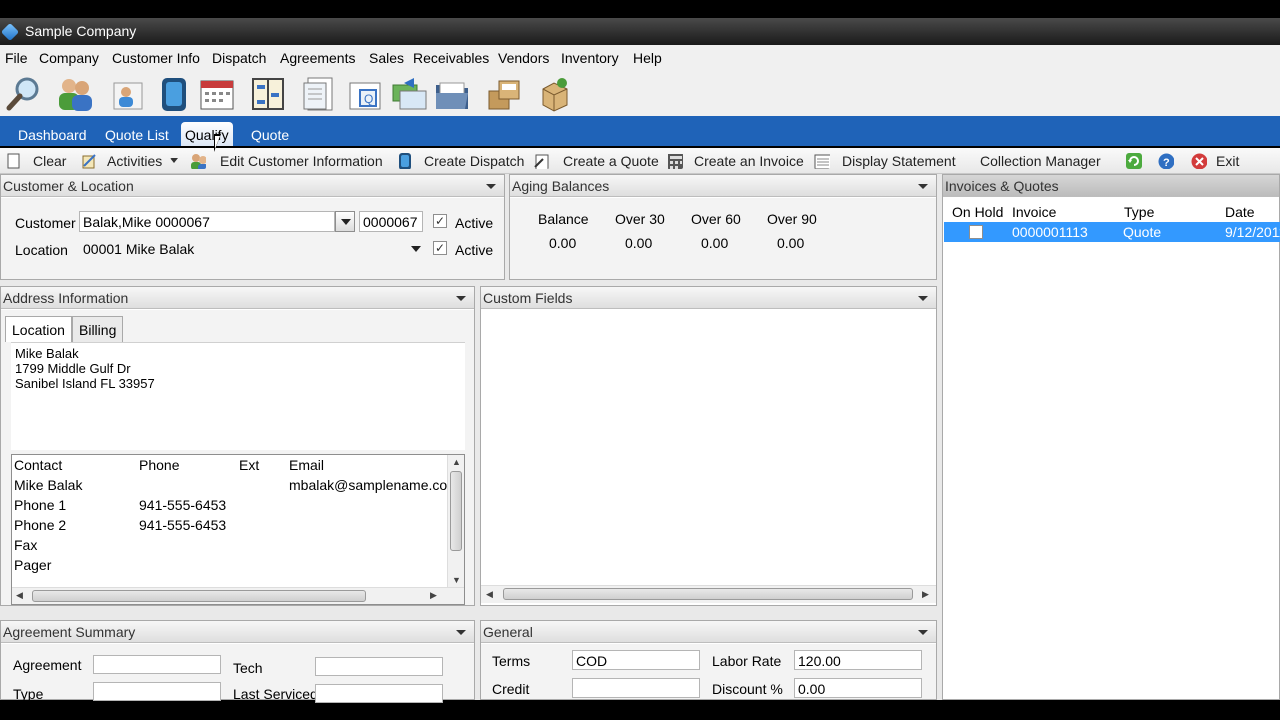  What do you see at coordinates (69, 58) in the screenshot?
I see `menu-company: Company` at bounding box center [69, 58].